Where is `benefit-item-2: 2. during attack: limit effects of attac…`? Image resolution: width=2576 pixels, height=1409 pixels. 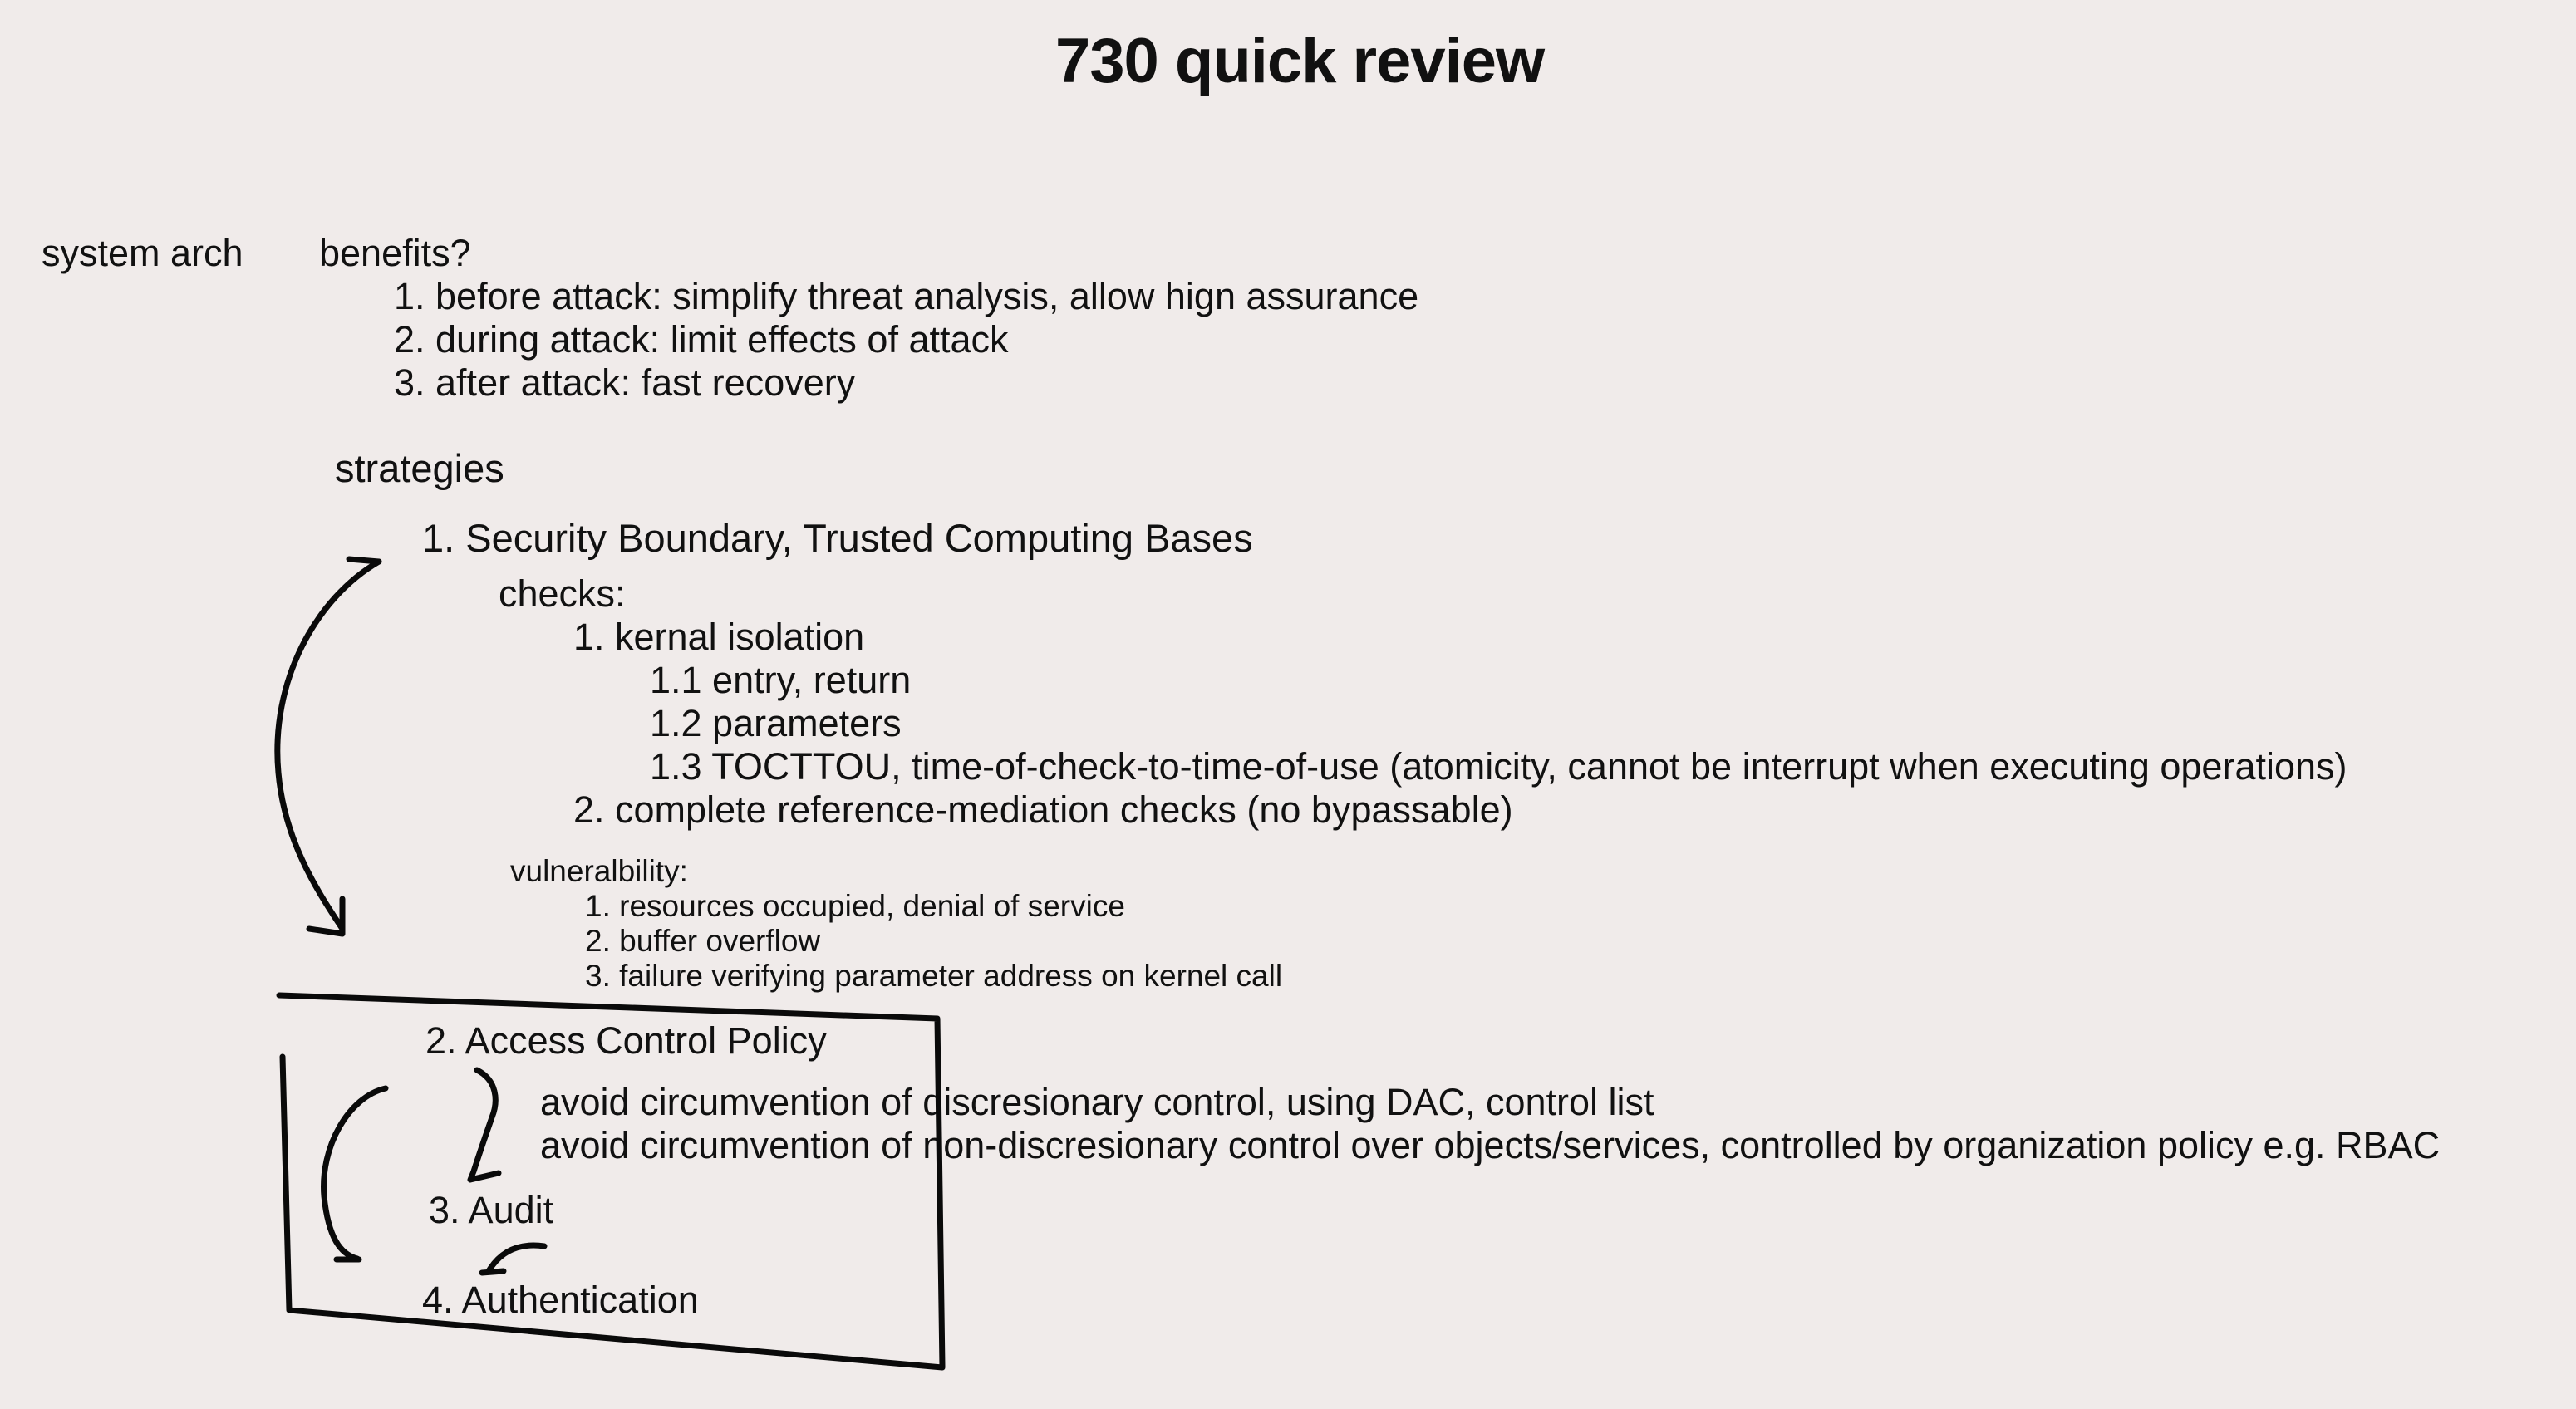
benefit-item-2: 2. during attack: limit effects of attac… is located at coordinates (701, 339).